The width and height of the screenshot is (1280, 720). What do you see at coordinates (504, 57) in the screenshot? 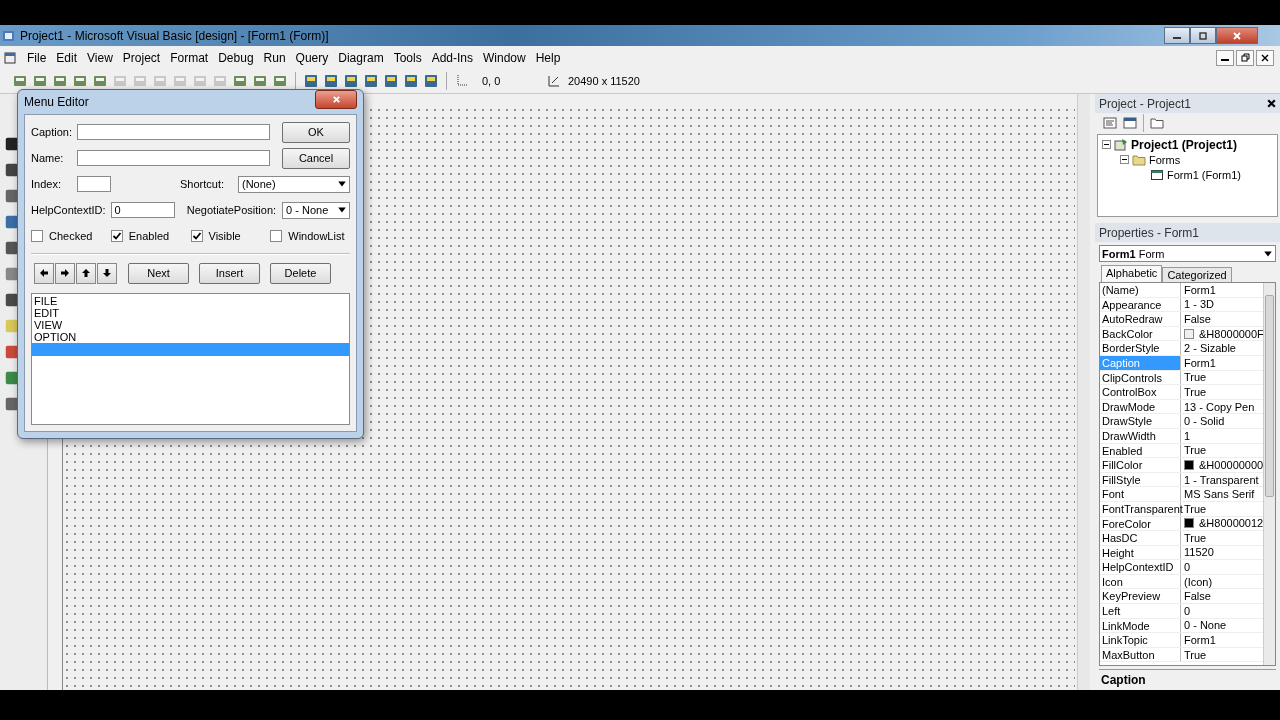
I see `menu-item: Window` at bounding box center [504, 57].